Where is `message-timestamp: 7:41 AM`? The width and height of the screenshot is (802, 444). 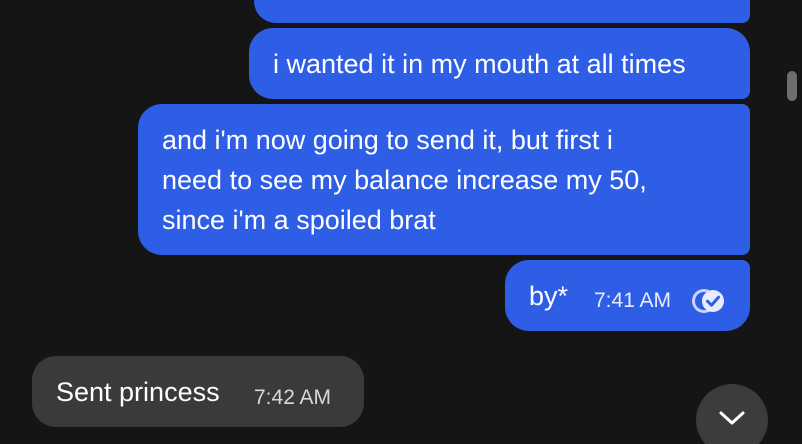
message-timestamp: 7:41 AM is located at coordinates (633, 300).